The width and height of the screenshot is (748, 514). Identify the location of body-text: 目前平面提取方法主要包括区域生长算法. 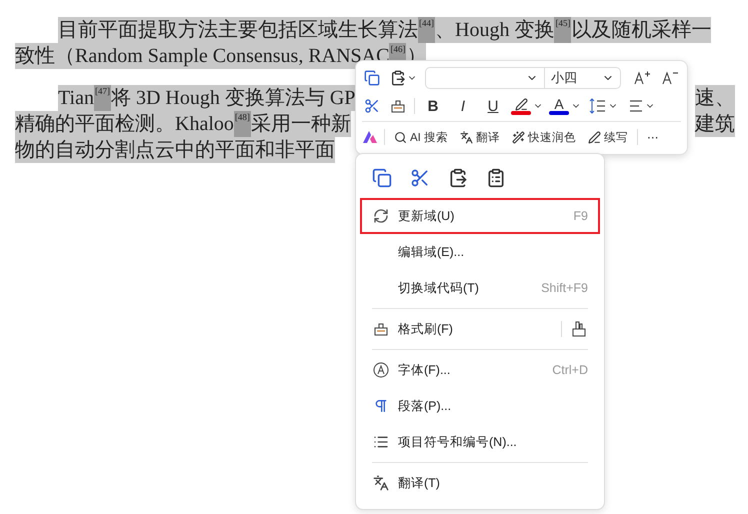
(238, 30).